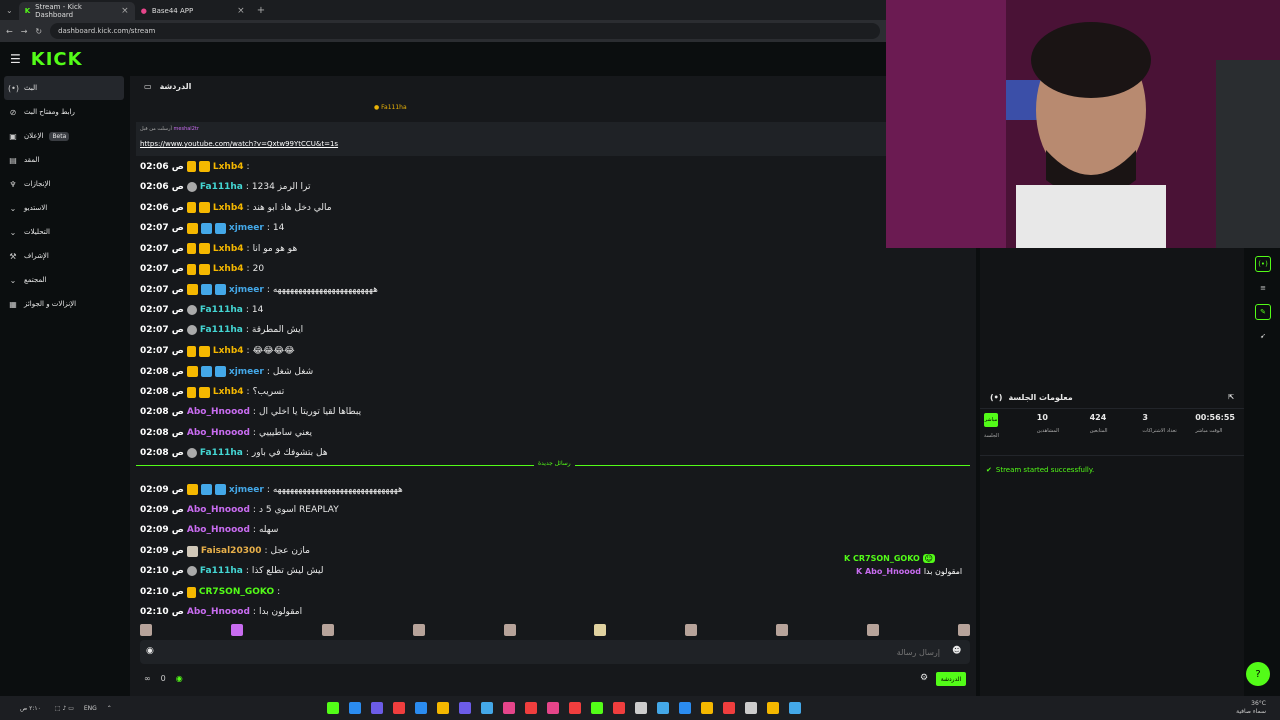 The width and height of the screenshot is (1280, 720). Describe the element at coordinates (1098, 423) in the screenshot. I see `stat-followers: 424 المتابعين` at that location.